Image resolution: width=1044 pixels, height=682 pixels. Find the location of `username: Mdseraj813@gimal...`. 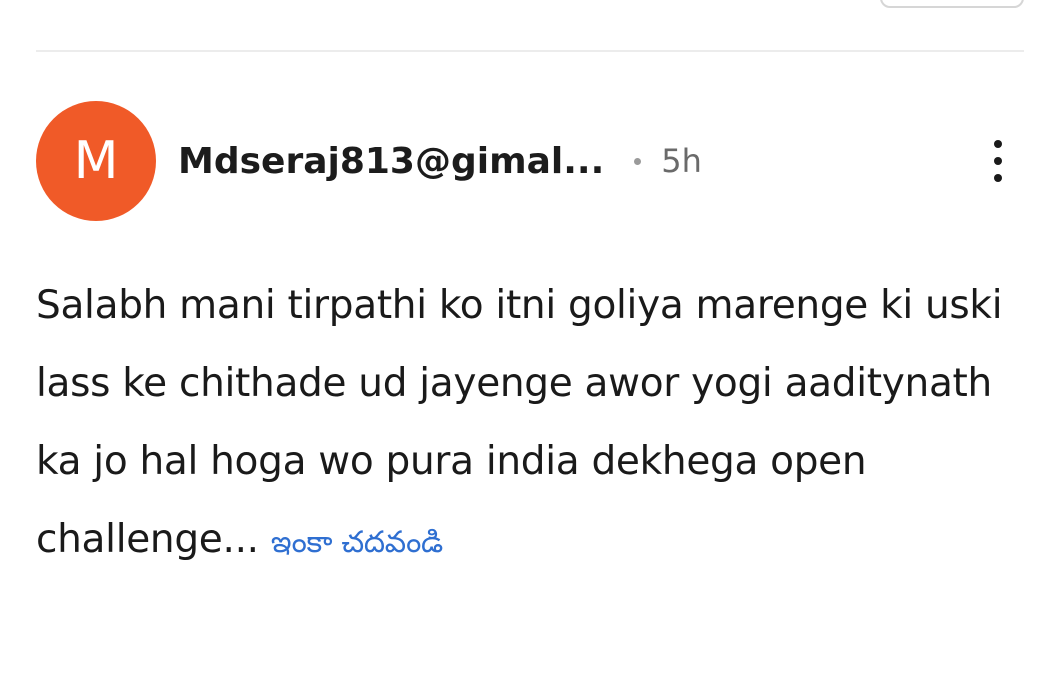

username: Mdseraj813@gimal... is located at coordinates (391, 161).